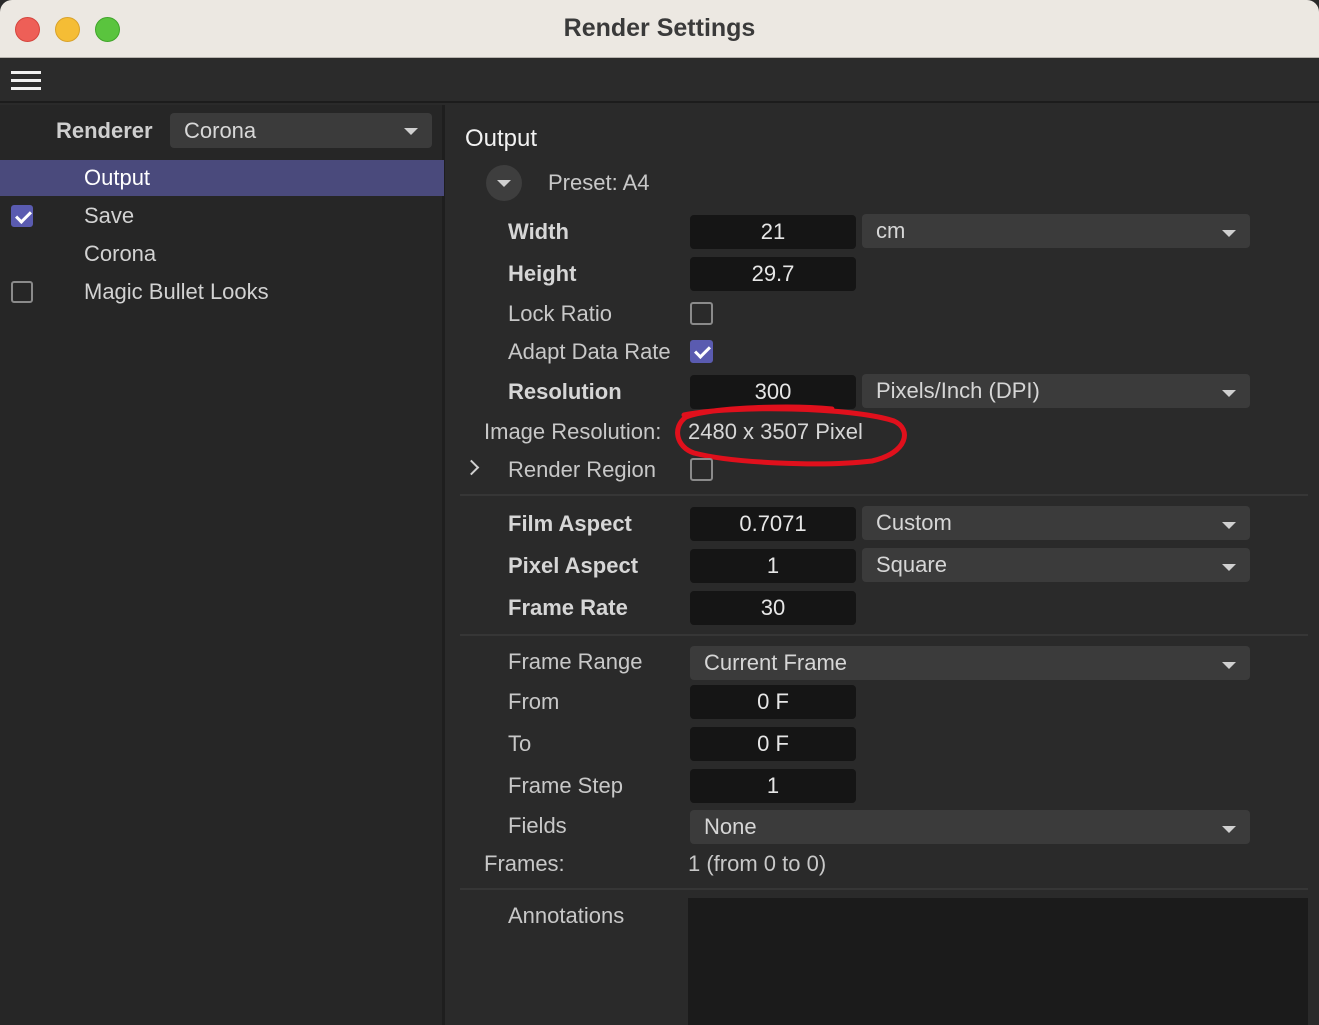 Image resolution: width=1319 pixels, height=1025 pixels. Describe the element at coordinates (538, 231) in the screenshot. I see `width-label: Width` at that location.